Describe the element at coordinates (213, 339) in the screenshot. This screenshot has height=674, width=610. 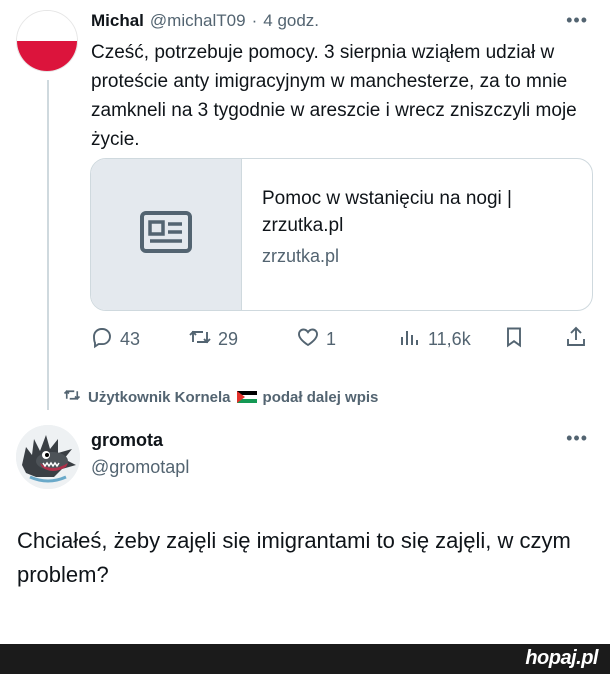
I see `retweet-button: 29` at that location.